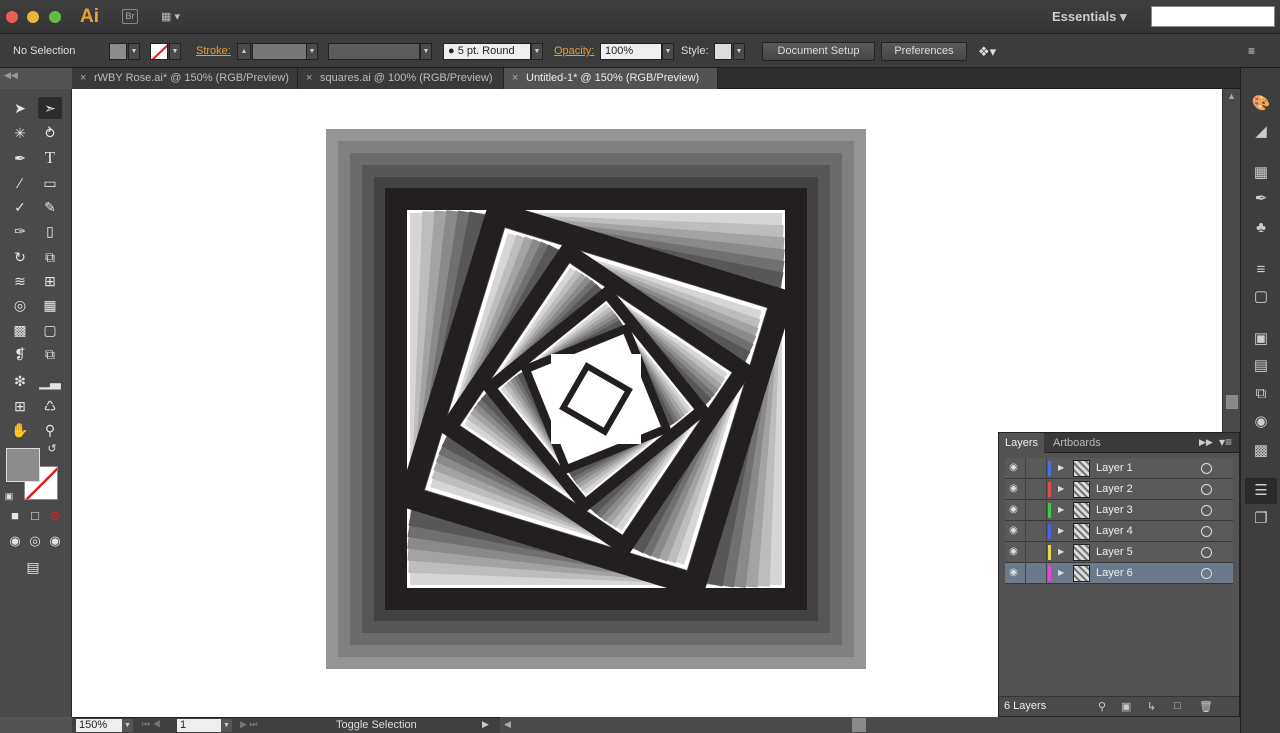 This screenshot has width=1280, height=733. I want to click on shape-builder-tool-icon: ◎, so click(20, 305).